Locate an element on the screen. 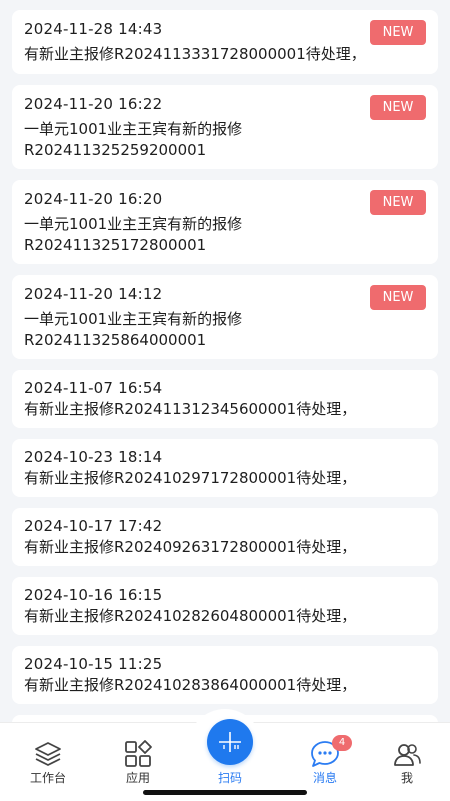  tab-workbench: 工作台 is located at coordinates (48, 762).